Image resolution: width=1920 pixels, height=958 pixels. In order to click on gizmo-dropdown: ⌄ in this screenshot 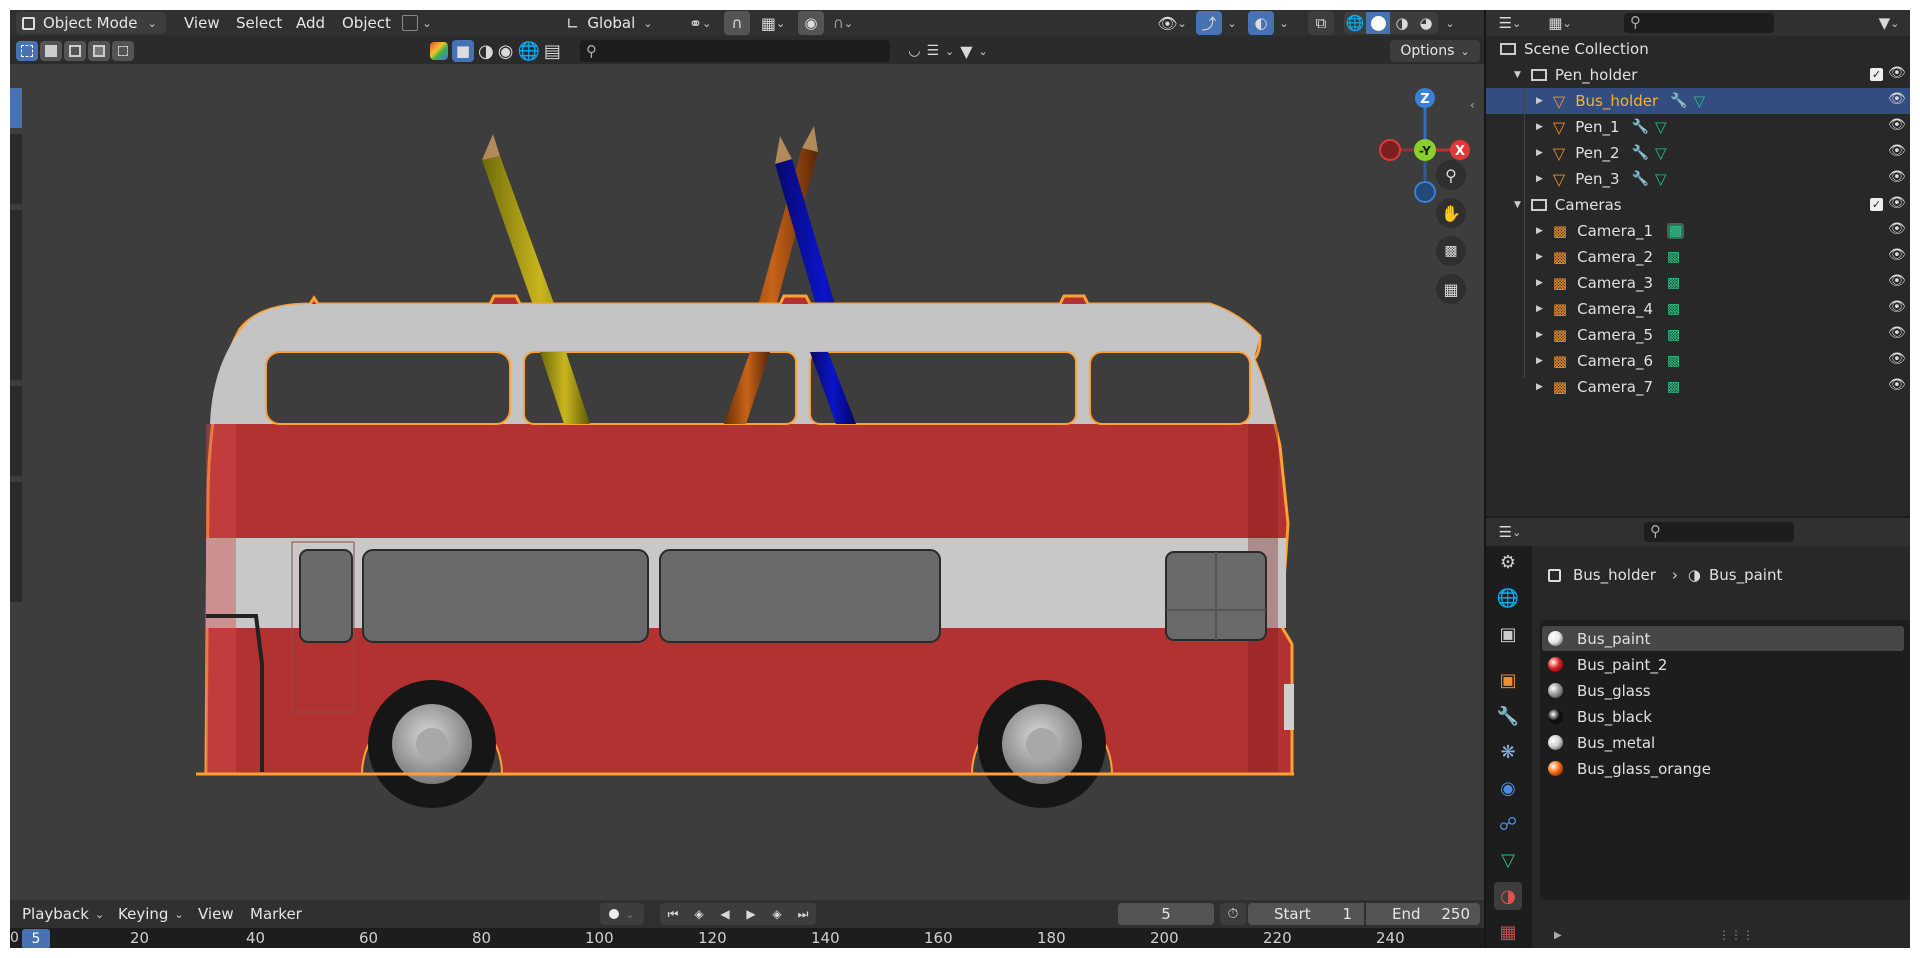, I will do `click(1232, 23)`.